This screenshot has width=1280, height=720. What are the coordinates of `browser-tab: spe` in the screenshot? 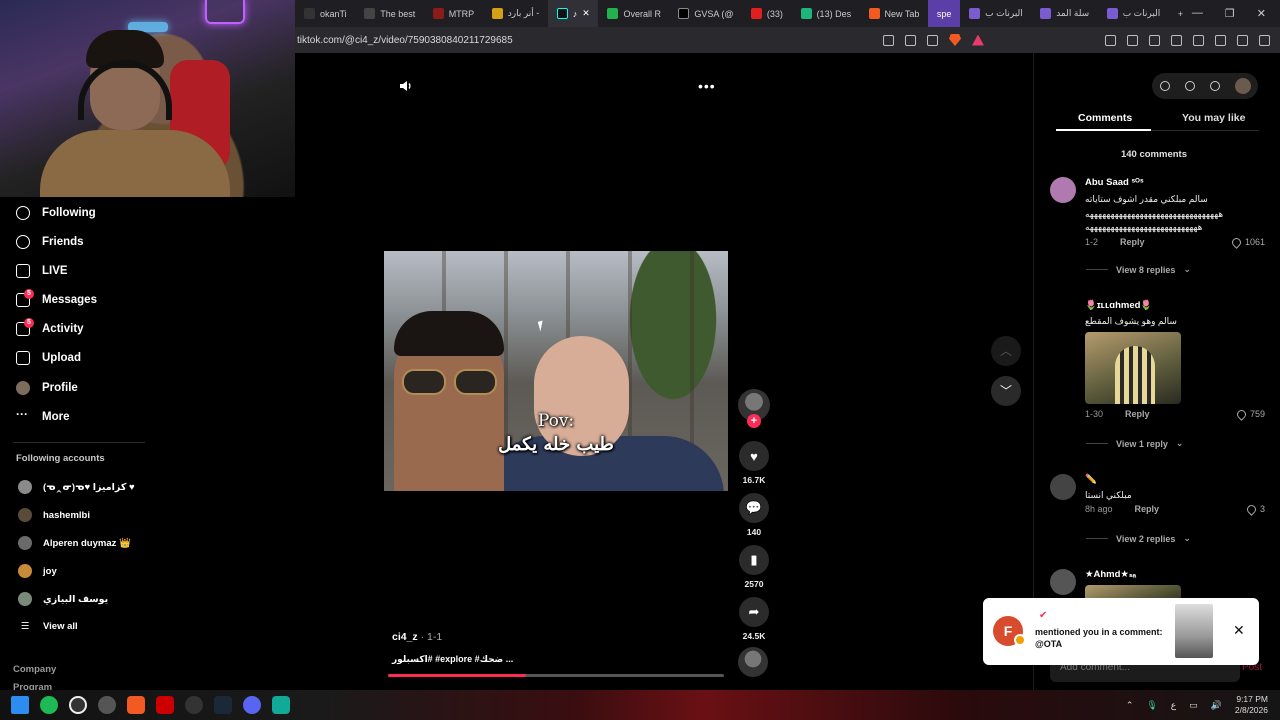 It's located at (944, 13).